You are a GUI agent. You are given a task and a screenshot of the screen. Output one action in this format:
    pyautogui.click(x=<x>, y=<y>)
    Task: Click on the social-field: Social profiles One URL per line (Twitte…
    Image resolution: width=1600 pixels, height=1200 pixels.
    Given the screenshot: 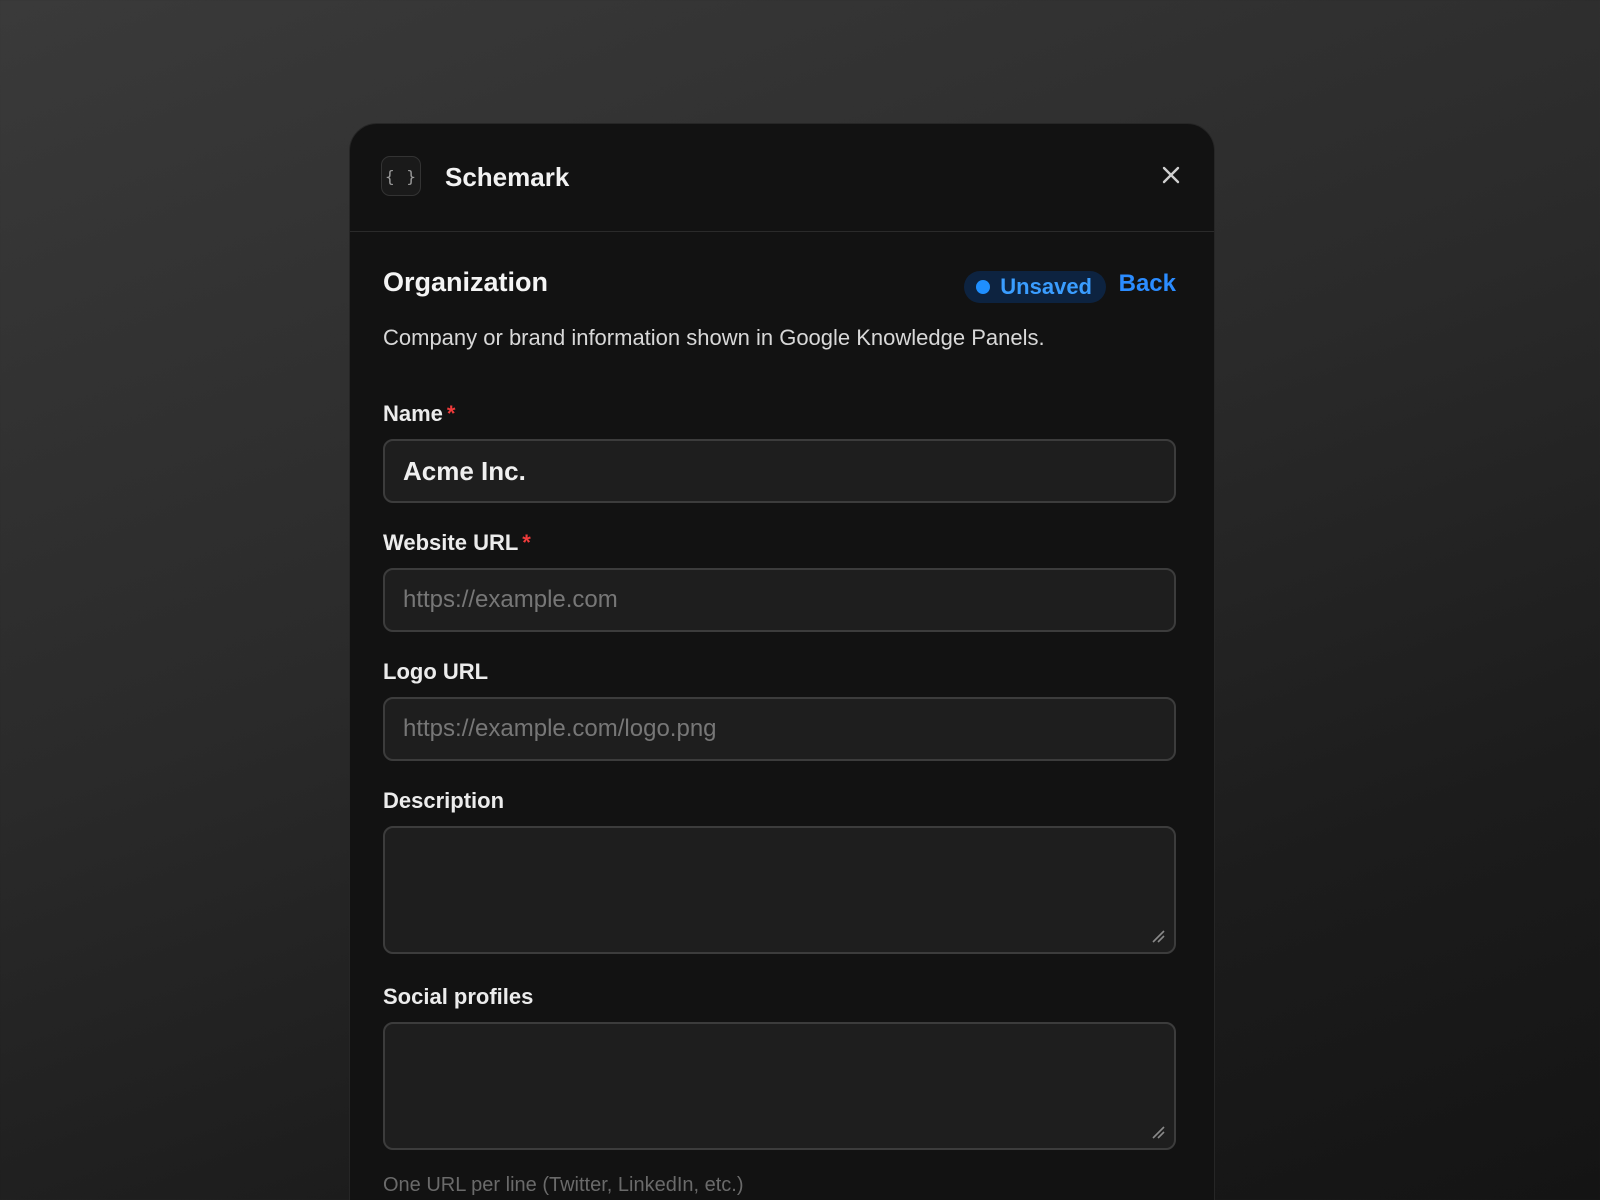 What is the action you would take?
    pyautogui.click(x=779, y=1090)
    